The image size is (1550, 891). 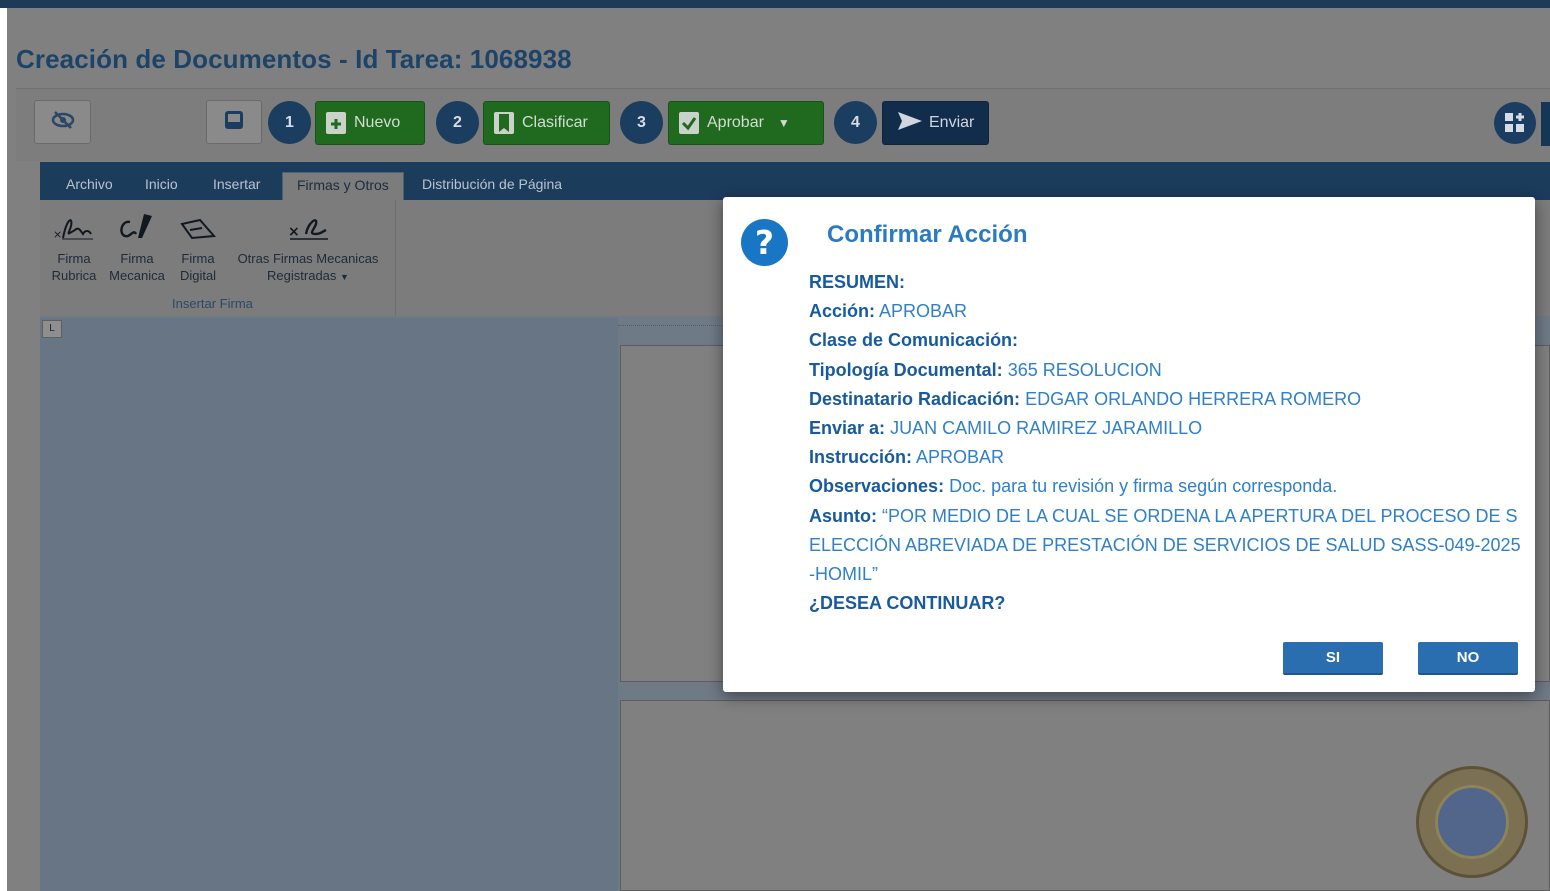 I want to click on tab-firmas-y-otros: Firmas y Otros, so click(x=343, y=186).